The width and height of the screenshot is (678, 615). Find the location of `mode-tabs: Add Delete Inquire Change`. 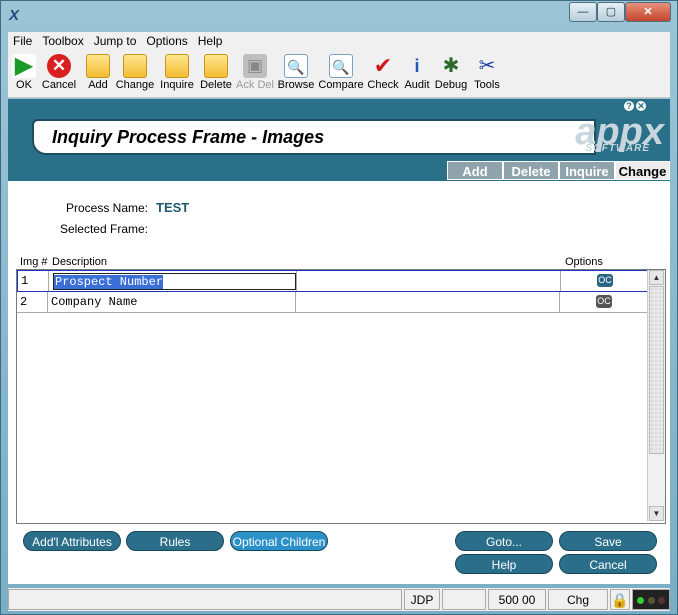

mode-tabs: Add Delete Inquire Change is located at coordinates (558, 171).